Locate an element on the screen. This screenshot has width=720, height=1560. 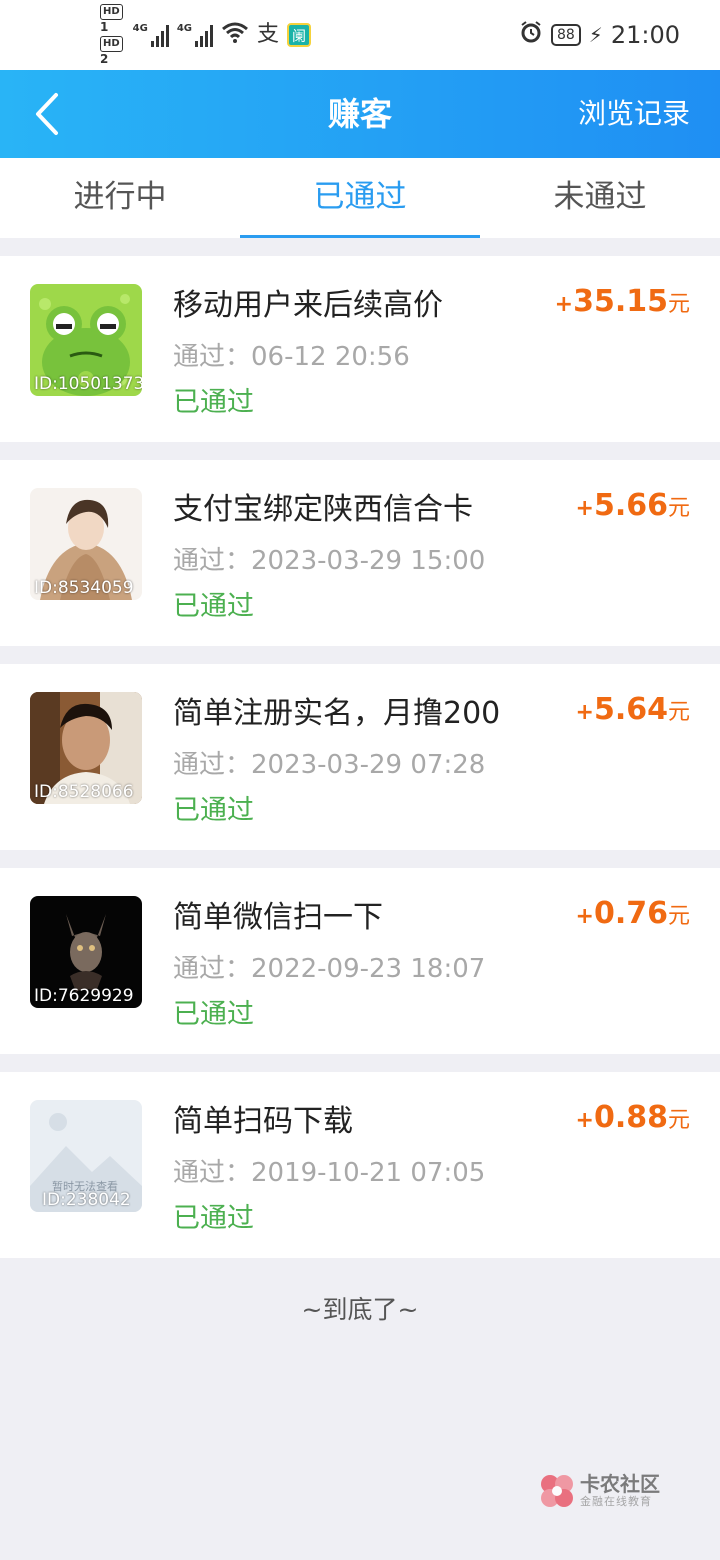
charging-icon: ⚡ is located at coordinates (595, 35).